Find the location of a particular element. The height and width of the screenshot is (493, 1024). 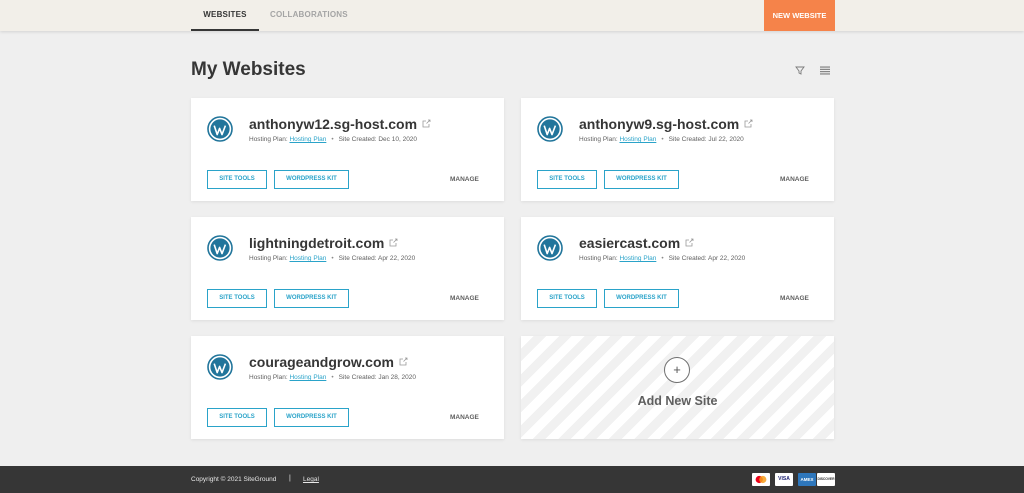

top-nav: WEBSITES COLLABORATIONS NEW WEBSITE is located at coordinates (512, 15).